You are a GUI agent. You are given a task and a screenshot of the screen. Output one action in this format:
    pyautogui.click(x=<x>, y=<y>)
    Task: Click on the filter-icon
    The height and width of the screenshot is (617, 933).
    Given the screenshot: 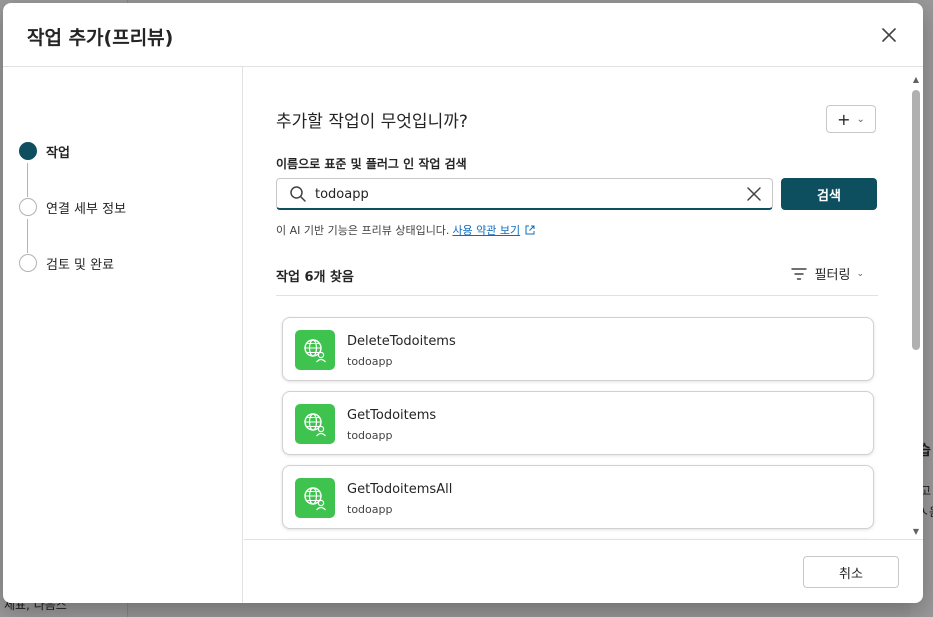 What is the action you would take?
    pyautogui.click(x=798, y=273)
    